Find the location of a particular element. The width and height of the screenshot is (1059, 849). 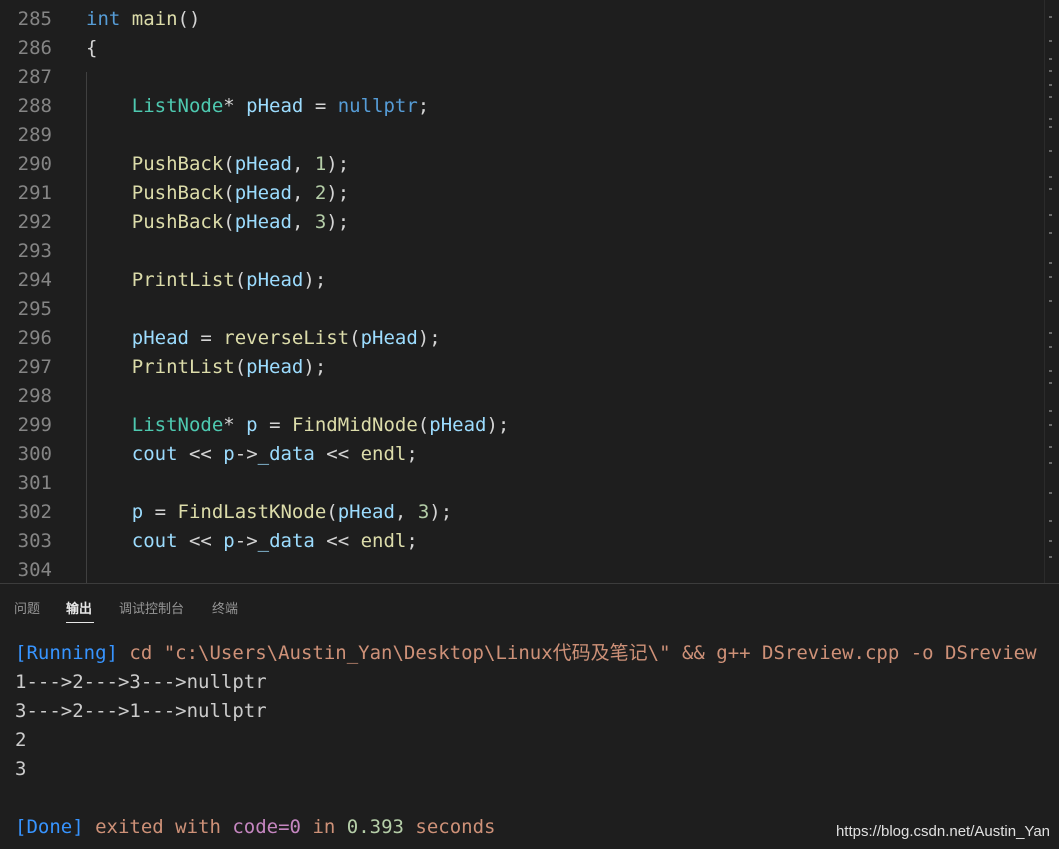

code-line: 300 cout << p->_data << endl; is located at coordinates (522, 454).